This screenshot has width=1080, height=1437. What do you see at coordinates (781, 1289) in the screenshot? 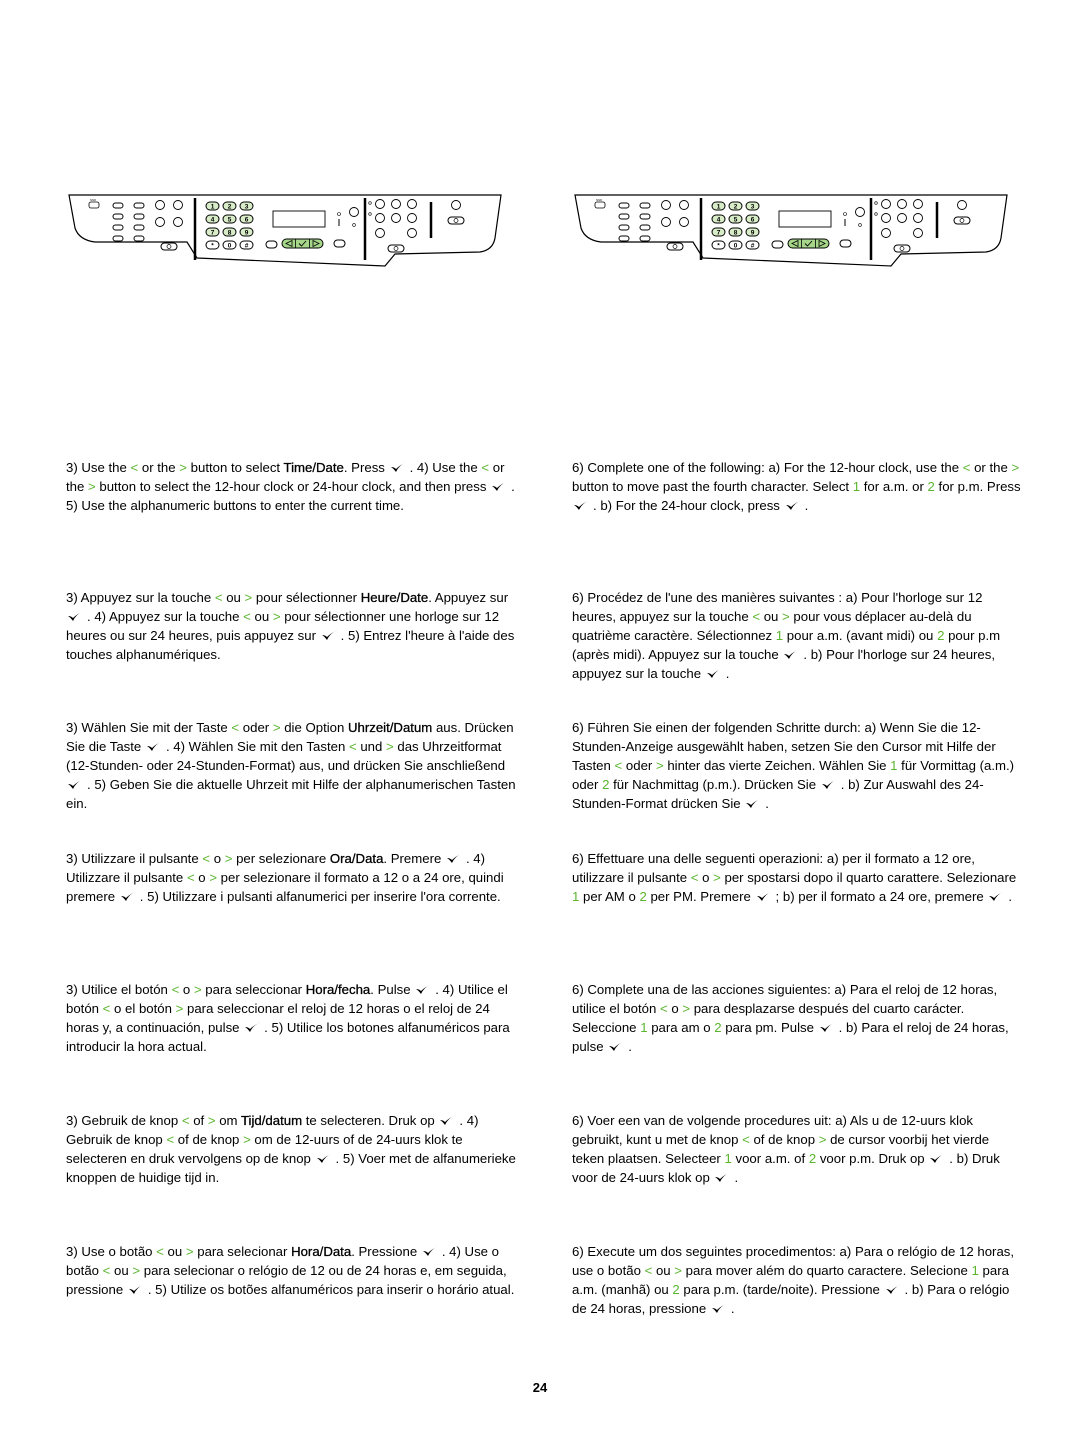
I see `instruction-text: para p.m. (tarde/noite). Pressione` at bounding box center [781, 1289].